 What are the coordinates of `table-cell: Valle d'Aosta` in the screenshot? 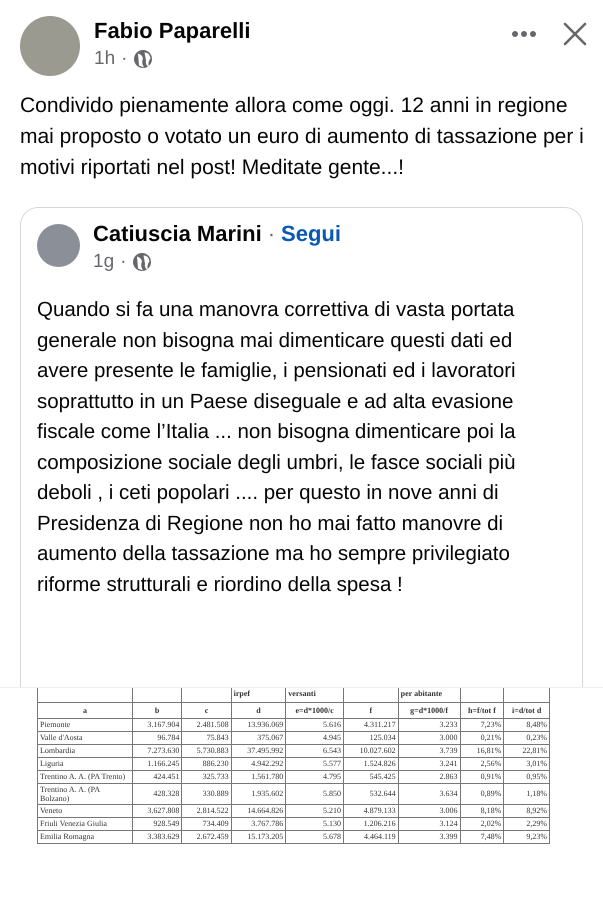 It's located at (85, 737).